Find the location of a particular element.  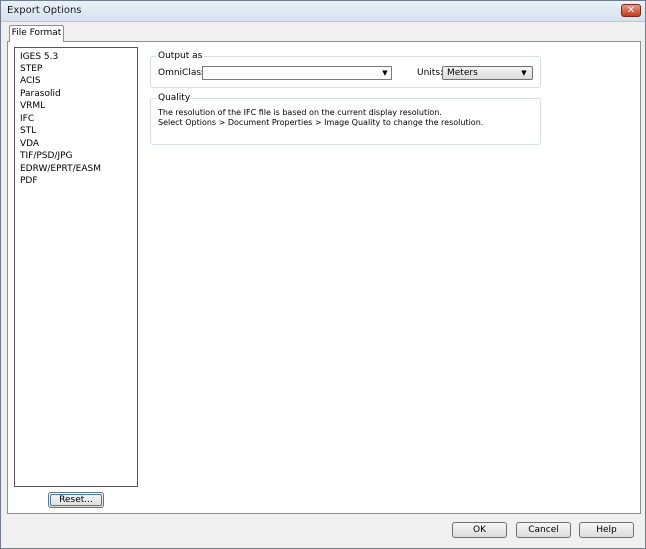

list-item-acis: ACIS is located at coordinates (30, 81).